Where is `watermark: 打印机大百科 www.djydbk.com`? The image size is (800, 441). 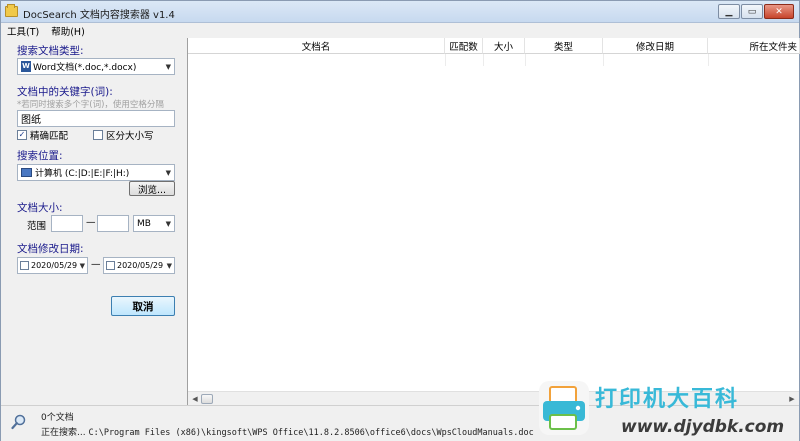
watermark: 打印机大百科 www.djydbk.com is located at coordinates (664, 407).